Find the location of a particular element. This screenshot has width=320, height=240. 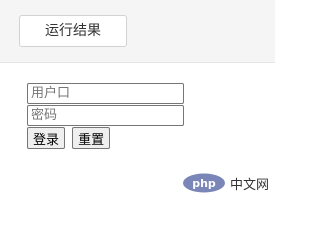

form-button-row: 登录 重置 is located at coordinates (105, 138).